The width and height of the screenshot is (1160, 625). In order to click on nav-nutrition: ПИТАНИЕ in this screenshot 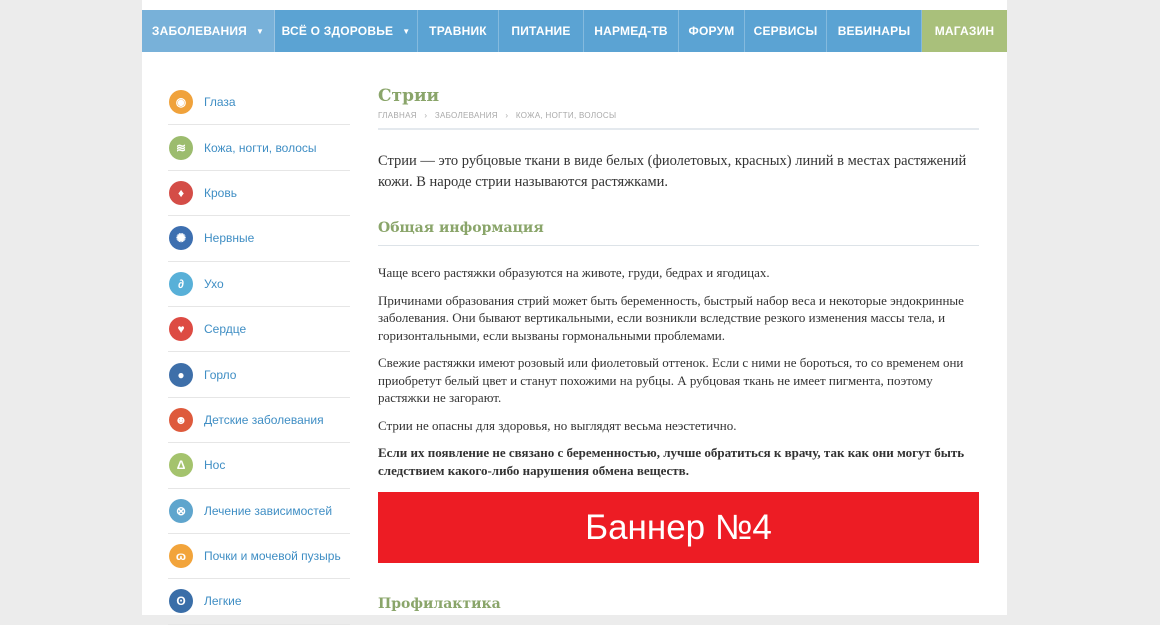, I will do `click(541, 31)`.